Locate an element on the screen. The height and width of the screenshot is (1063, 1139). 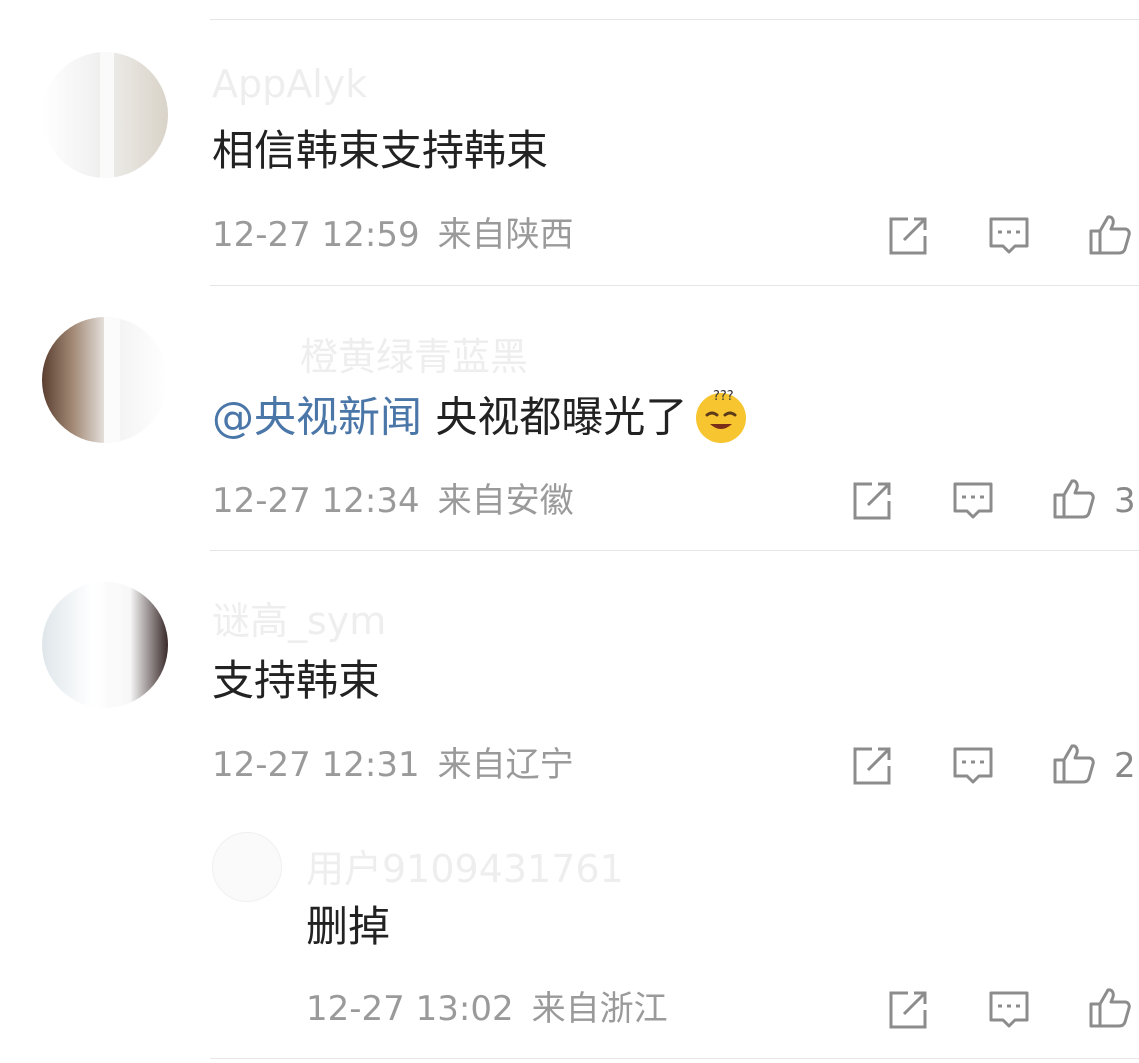
timestamp: 12-27 12:59 is located at coordinates (316, 235).